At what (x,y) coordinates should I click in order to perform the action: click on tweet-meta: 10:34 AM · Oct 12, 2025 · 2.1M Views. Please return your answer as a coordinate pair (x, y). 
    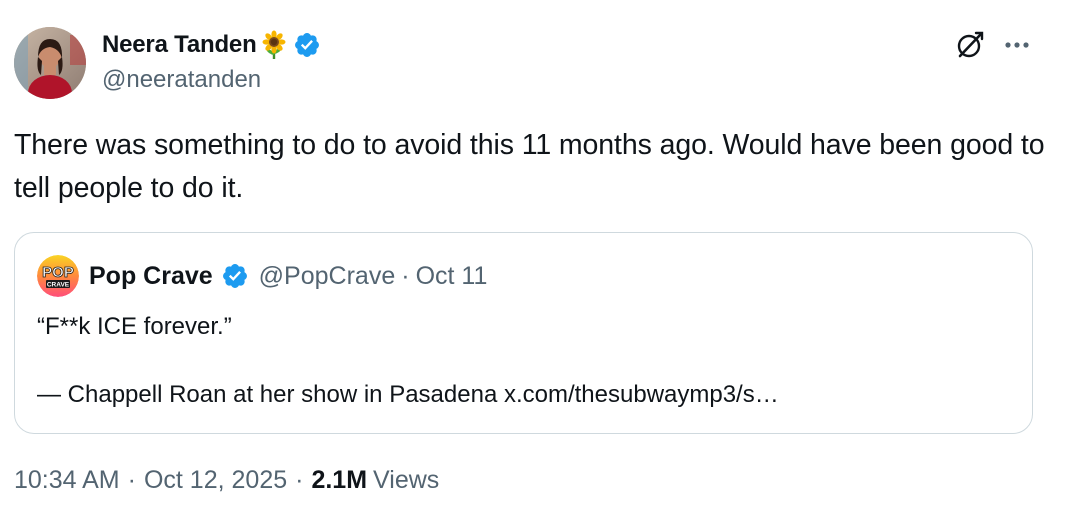
    Looking at the image, I should click on (226, 480).